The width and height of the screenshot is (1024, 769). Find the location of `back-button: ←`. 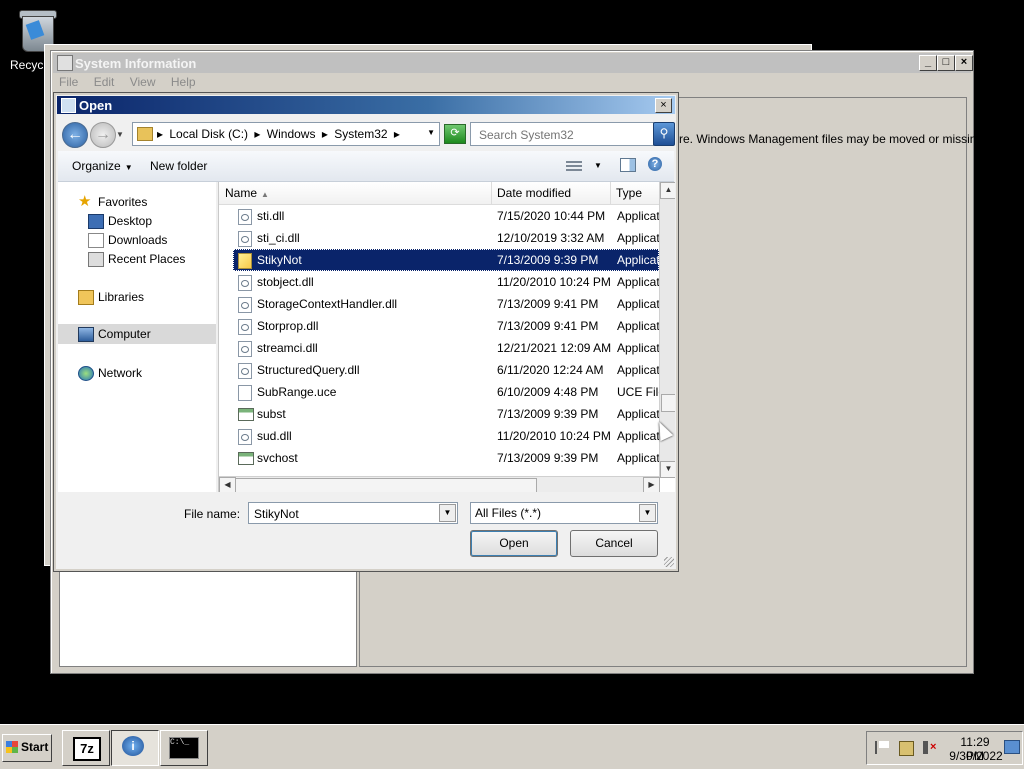

back-button: ← is located at coordinates (75, 135).